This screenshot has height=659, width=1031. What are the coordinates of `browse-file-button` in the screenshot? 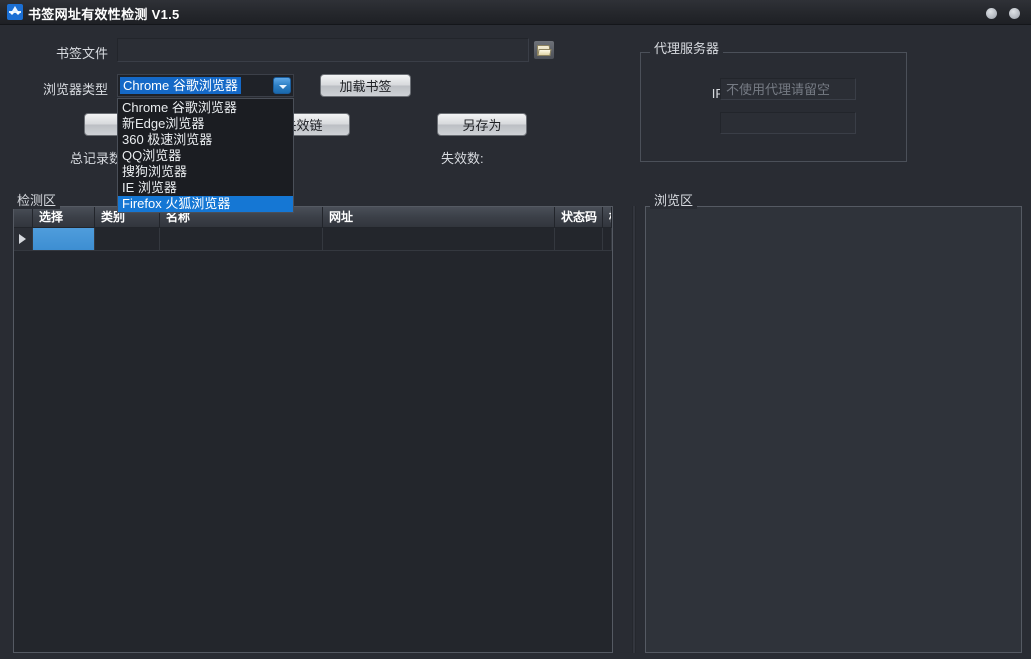 It's located at (544, 50).